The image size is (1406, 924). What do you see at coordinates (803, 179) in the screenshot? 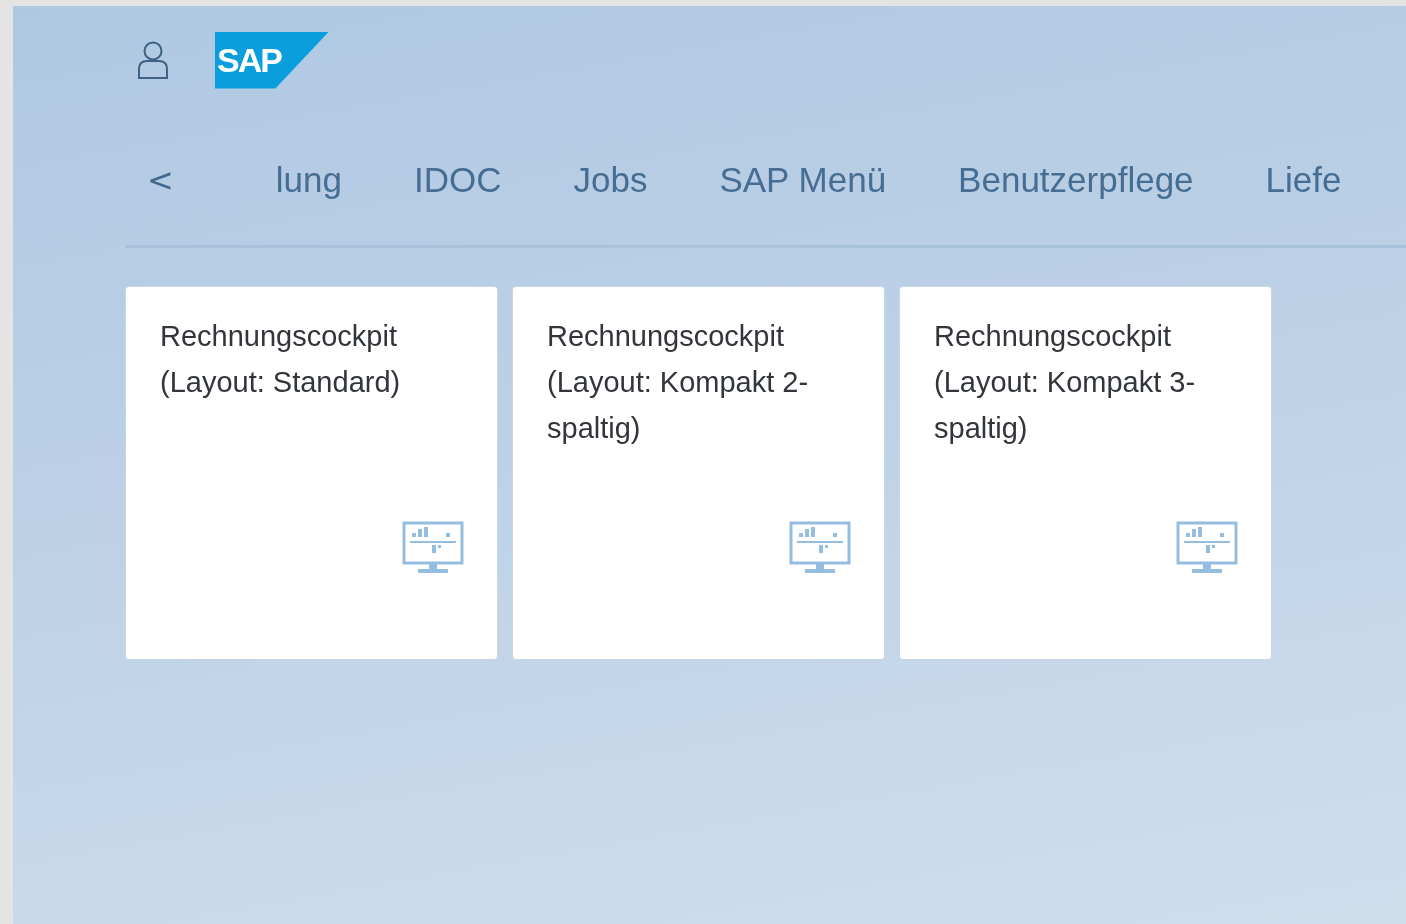
I see `tab: SAP Menü` at bounding box center [803, 179].